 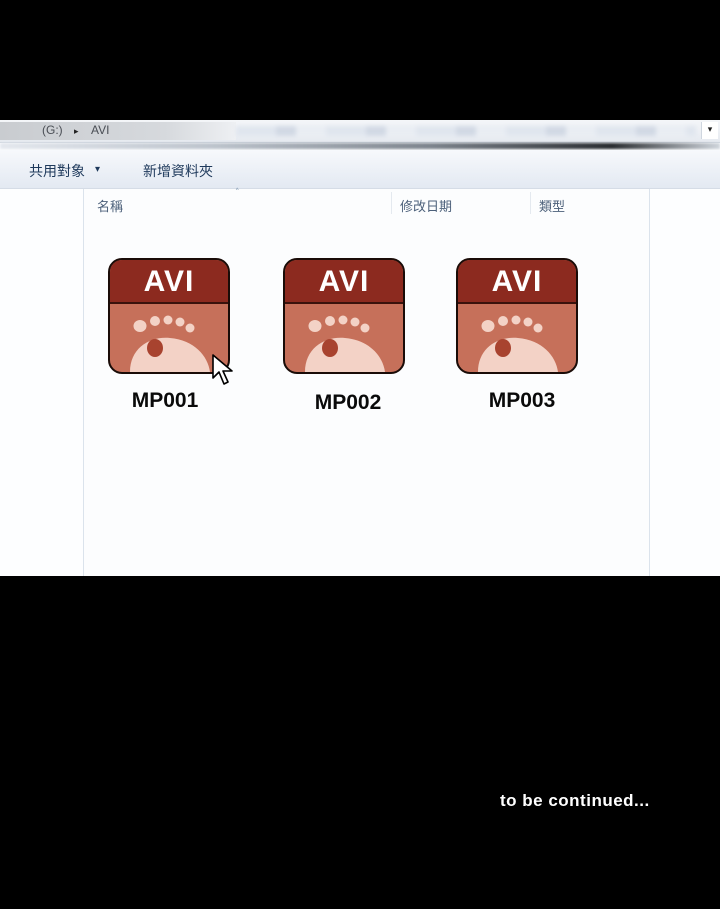 What do you see at coordinates (466, 131) in the screenshot?
I see `address-blurred-region` at bounding box center [466, 131].